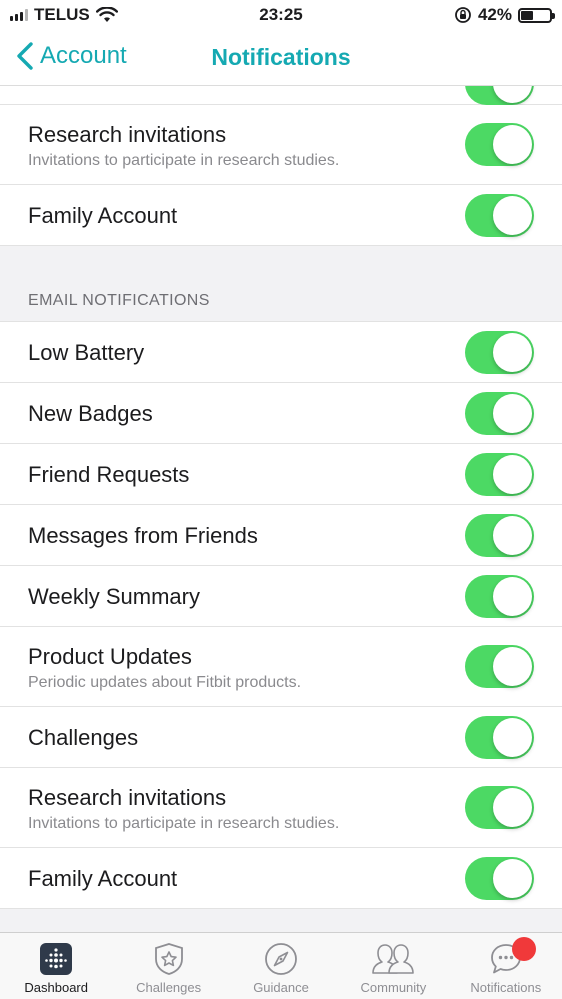 This screenshot has width=562, height=999. I want to click on tab-challenges: Challenges, so click(168, 966).